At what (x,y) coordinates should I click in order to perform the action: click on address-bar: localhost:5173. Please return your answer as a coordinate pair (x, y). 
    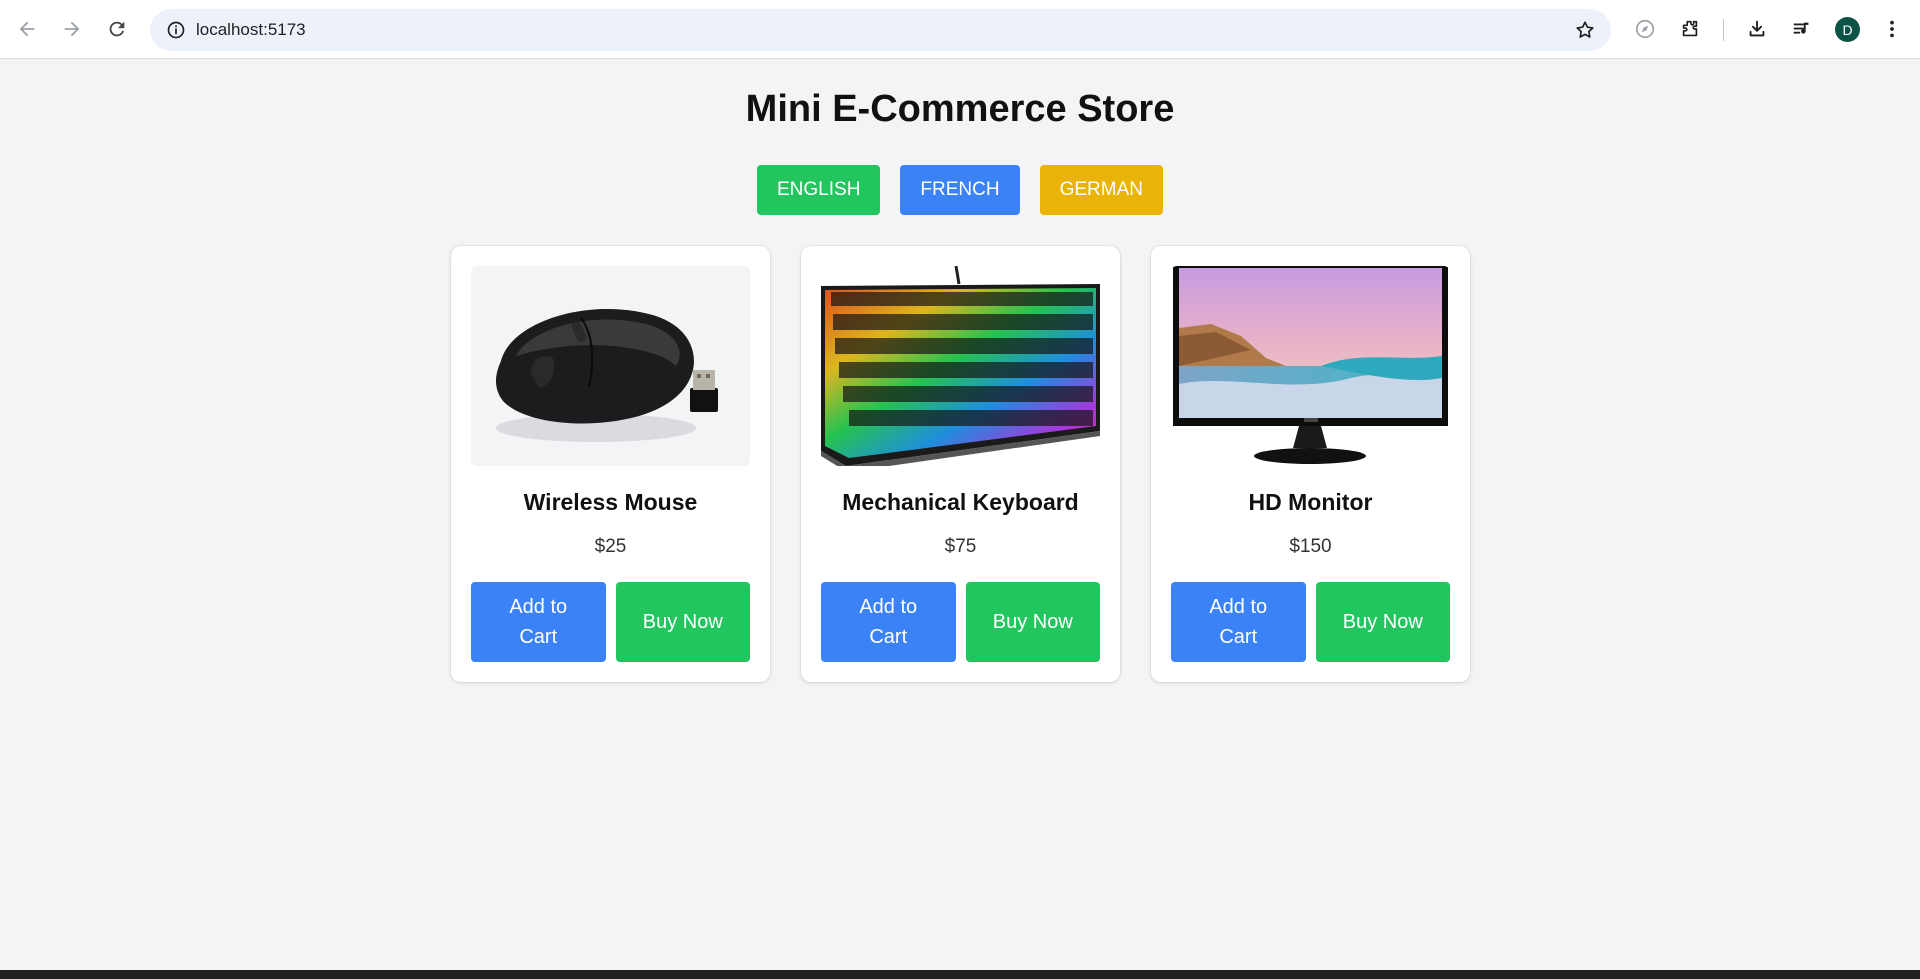
    Looking at the image, I should click on (880, 30).